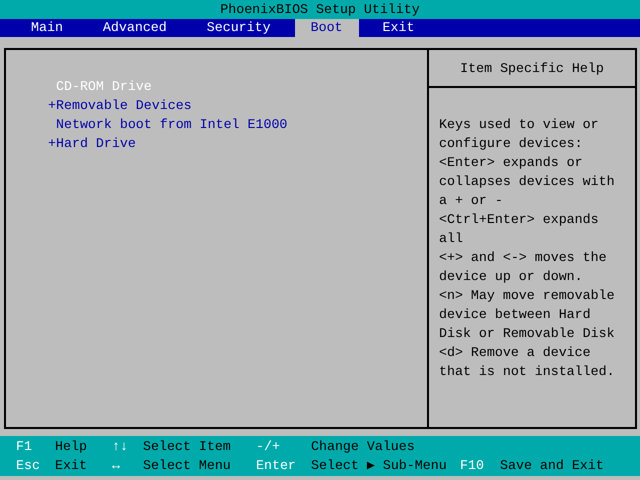  I want to click on menu-tab: Advanced, so click(134, 28).